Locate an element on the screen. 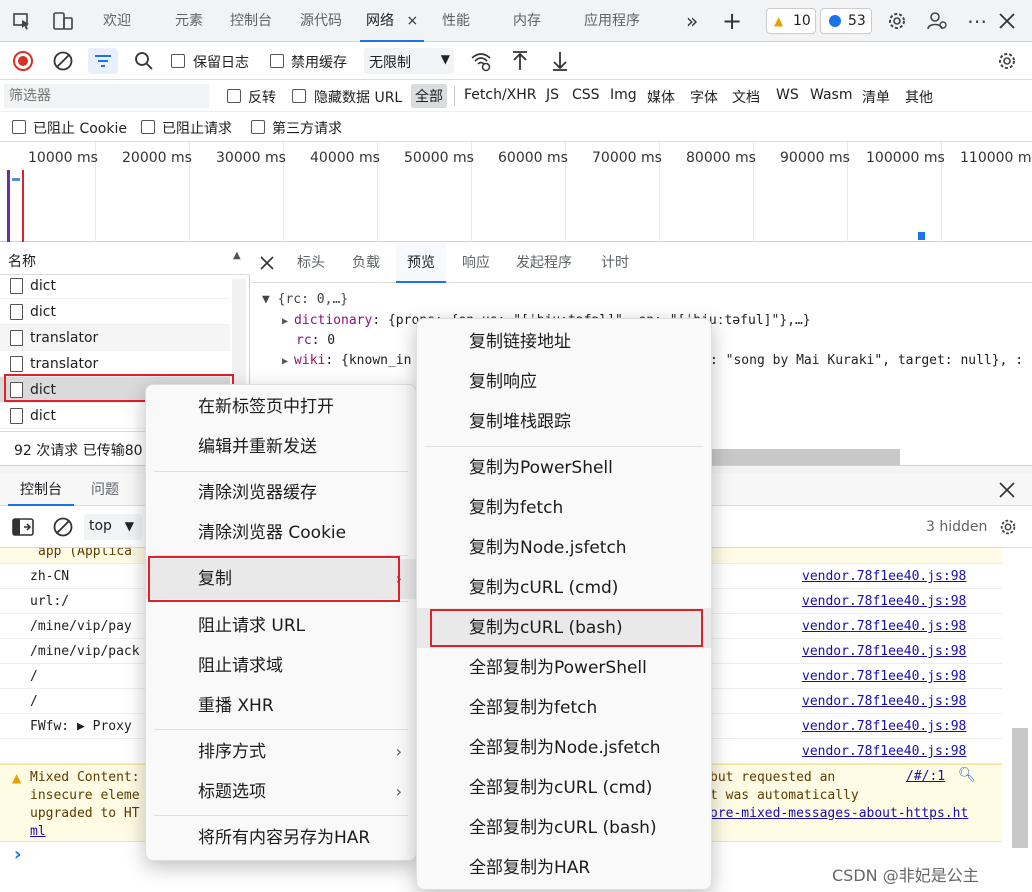 This screenshot has width=1032, height=892. menu-clear-browser-cache: 清除浏览器缓存 is located at coordinates (281, 493).